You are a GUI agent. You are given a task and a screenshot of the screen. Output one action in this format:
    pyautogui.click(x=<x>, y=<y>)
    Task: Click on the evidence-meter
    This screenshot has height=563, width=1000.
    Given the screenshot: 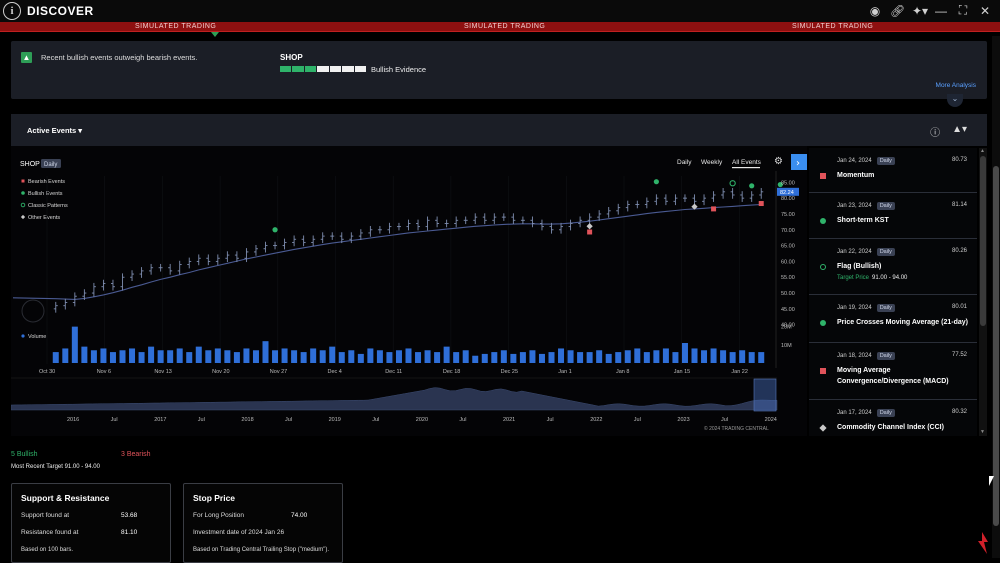 What is the action you would take?
    pyautogui.click(x=323, y=69)
    